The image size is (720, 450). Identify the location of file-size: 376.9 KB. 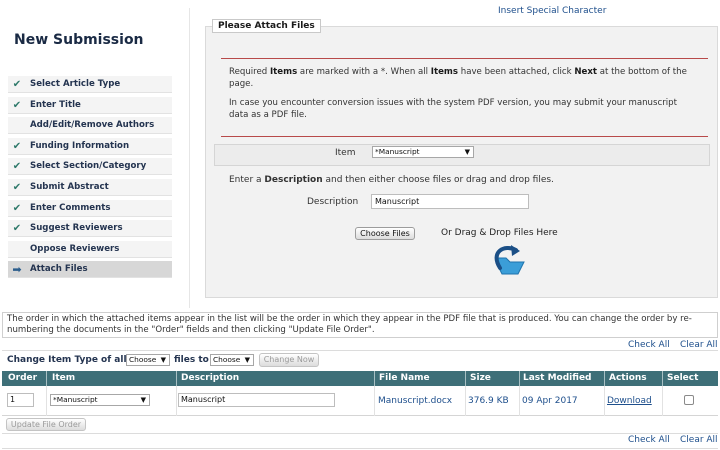
(488, 401).